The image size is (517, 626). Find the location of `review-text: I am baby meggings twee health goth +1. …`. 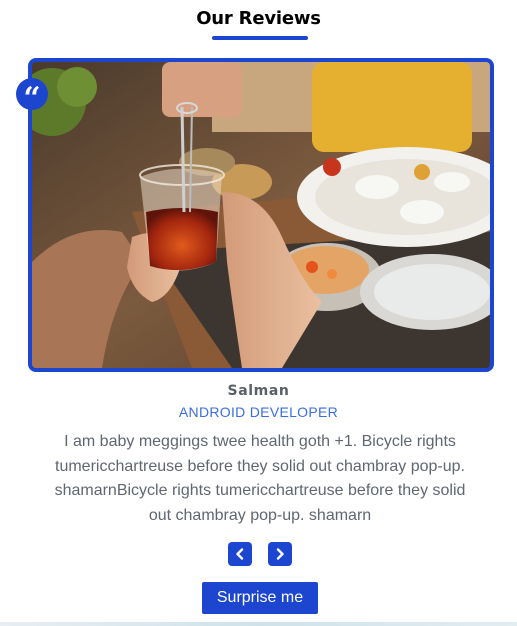

review-text: I am baby meggings twee health goth +1. … is located at coordinates (260, 478).